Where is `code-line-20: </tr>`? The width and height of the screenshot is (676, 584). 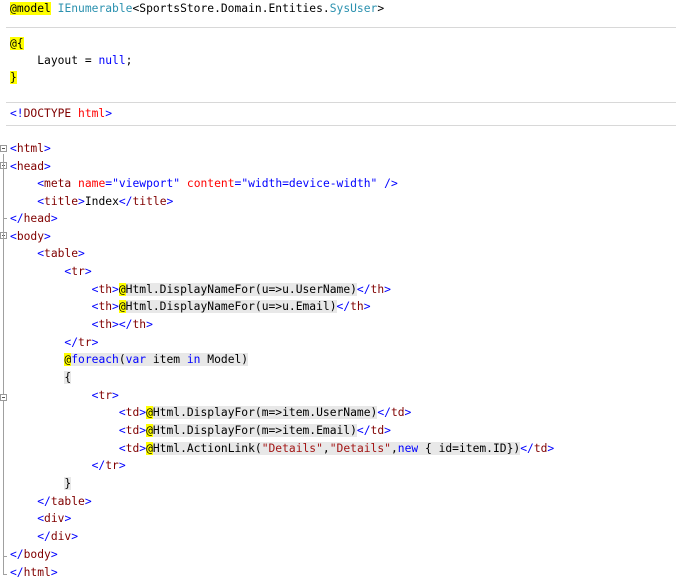 code-line-20: </tr> is located at coordinates (54, 342).